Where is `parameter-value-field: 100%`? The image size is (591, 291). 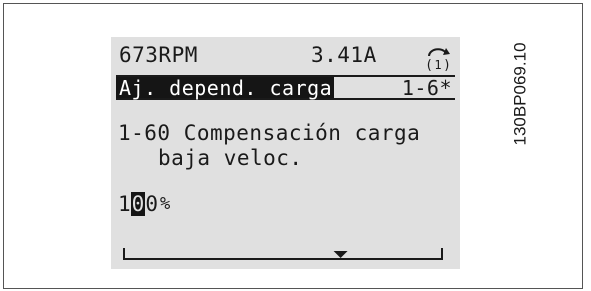 parameter-value-field: 100% is located at coordinates (144, 204).